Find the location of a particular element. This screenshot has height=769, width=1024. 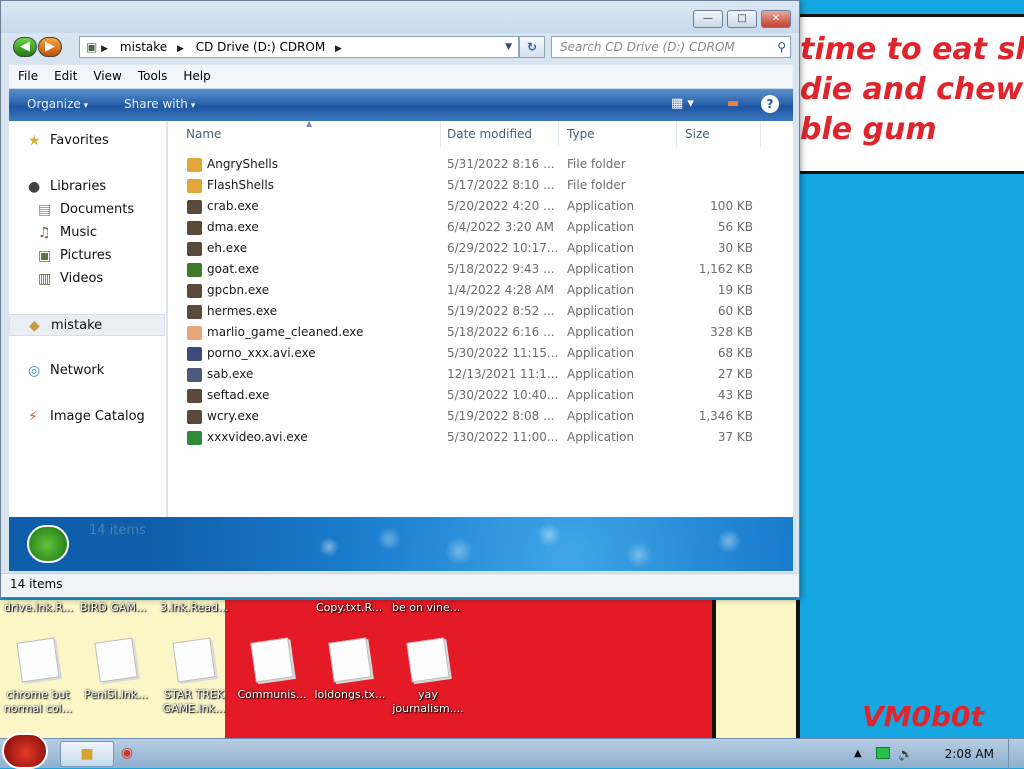

preview-pane-icon: ▬ is located at coordinates (733, 103).